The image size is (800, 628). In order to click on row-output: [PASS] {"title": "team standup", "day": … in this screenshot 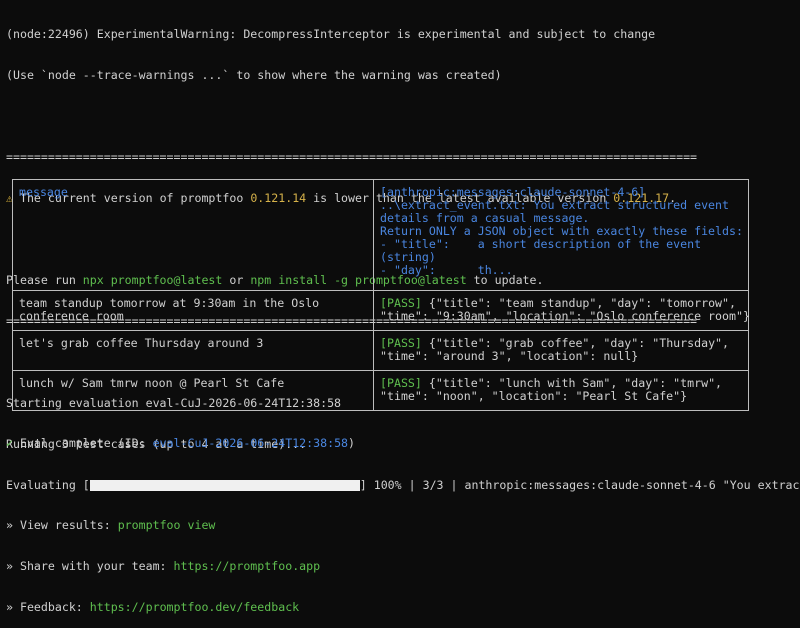, I will do `click(561, 310)`.